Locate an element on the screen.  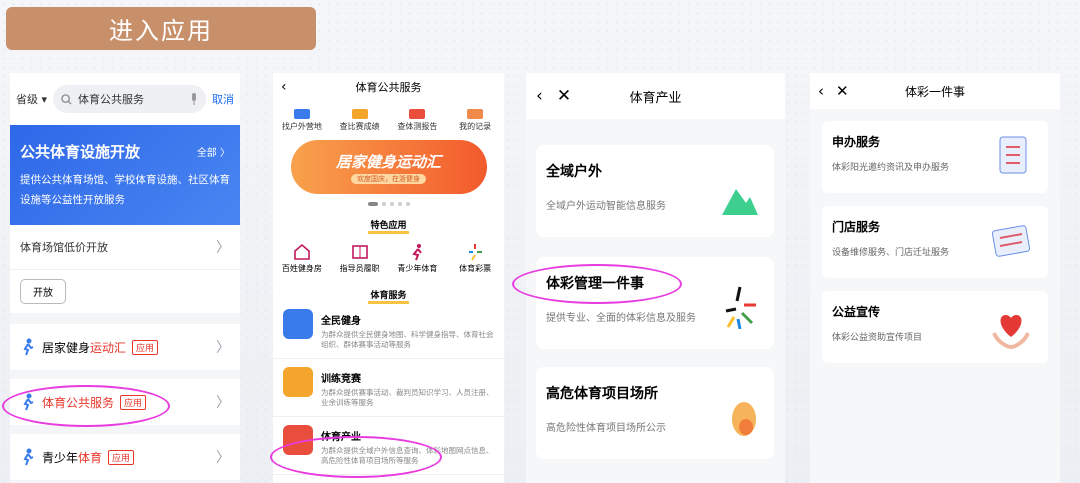
grid-icon is located at coordinates (298, 440).